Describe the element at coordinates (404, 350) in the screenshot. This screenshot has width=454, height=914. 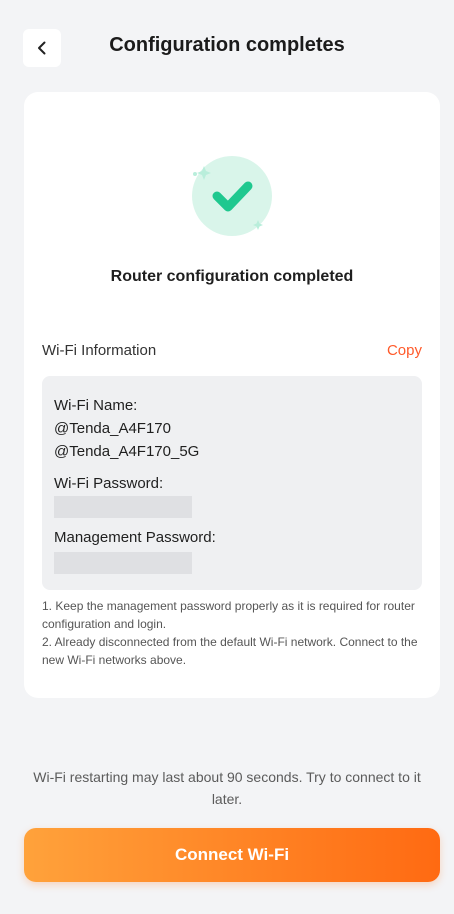
I see `copy-link: Copy` at that location.